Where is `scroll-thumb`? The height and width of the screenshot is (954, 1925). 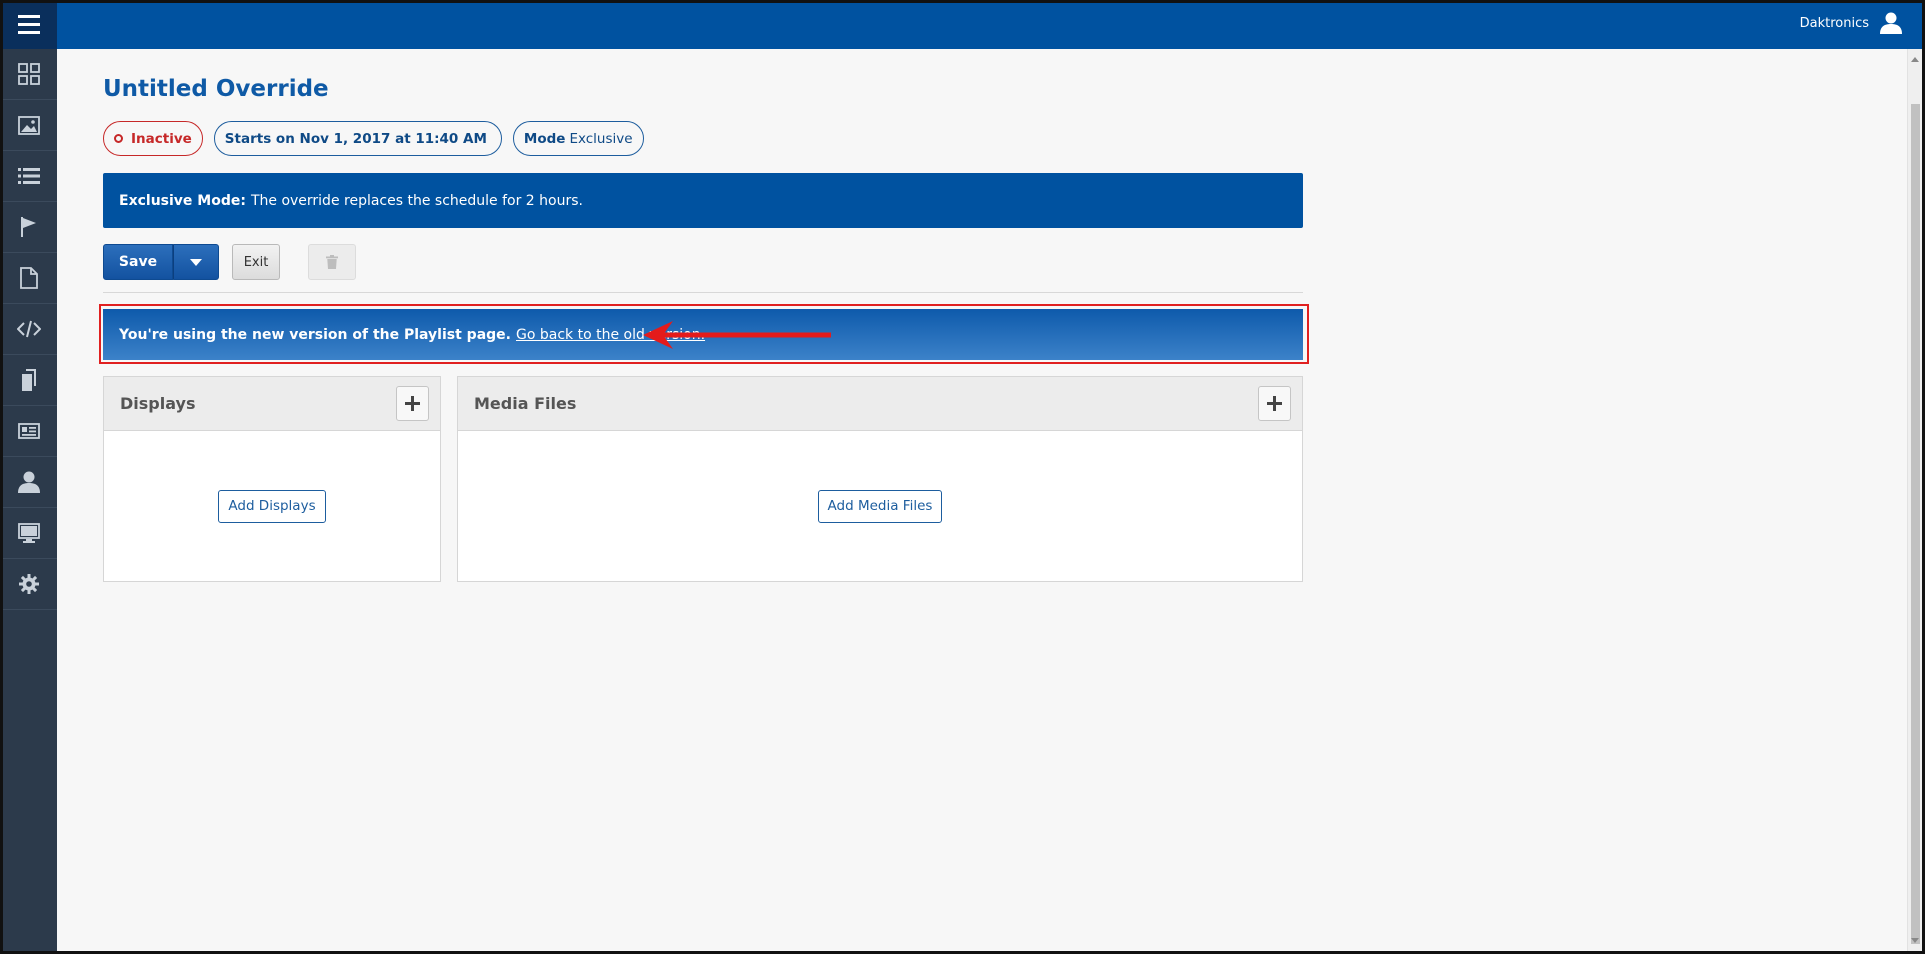 scroll-thumb is located at coordinates (1915, 524).